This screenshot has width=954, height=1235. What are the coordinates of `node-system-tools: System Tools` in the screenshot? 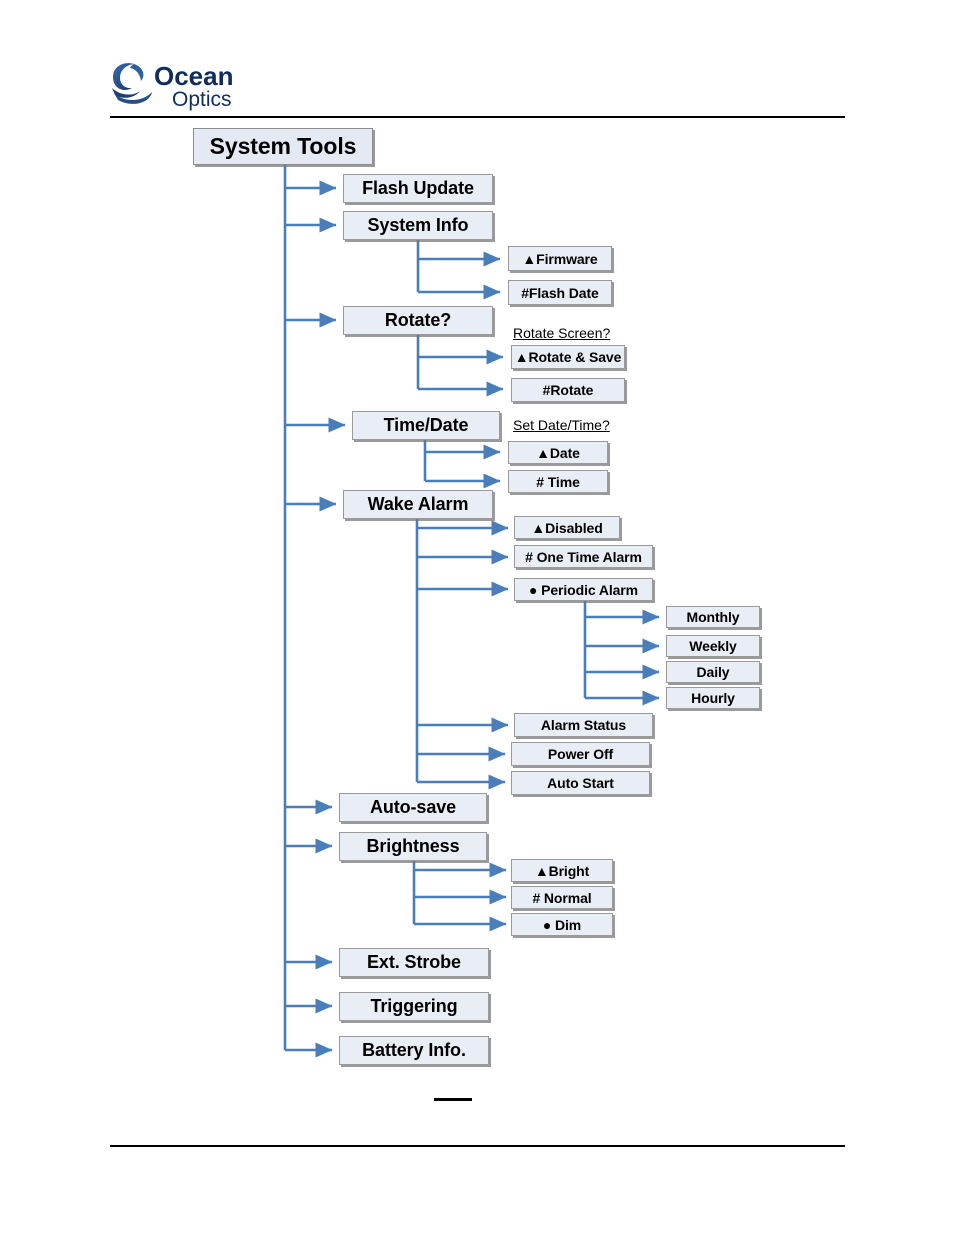 It's located at (283, 146).